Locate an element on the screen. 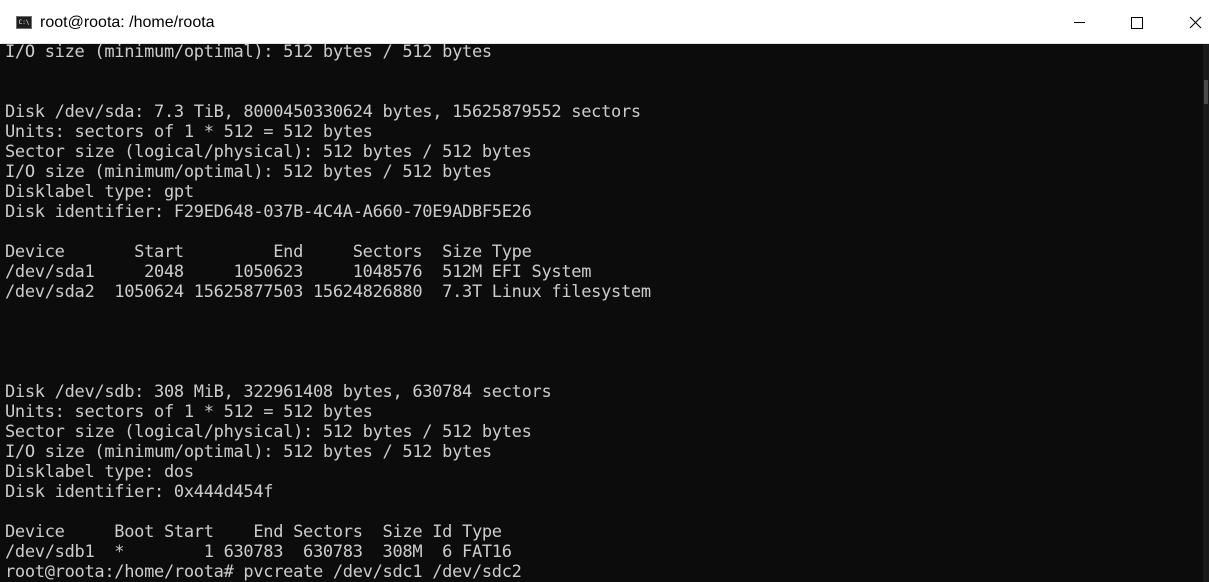 This screenshot has height=582, width=1209. maximize-icon is located at coordinates (1137, 23).